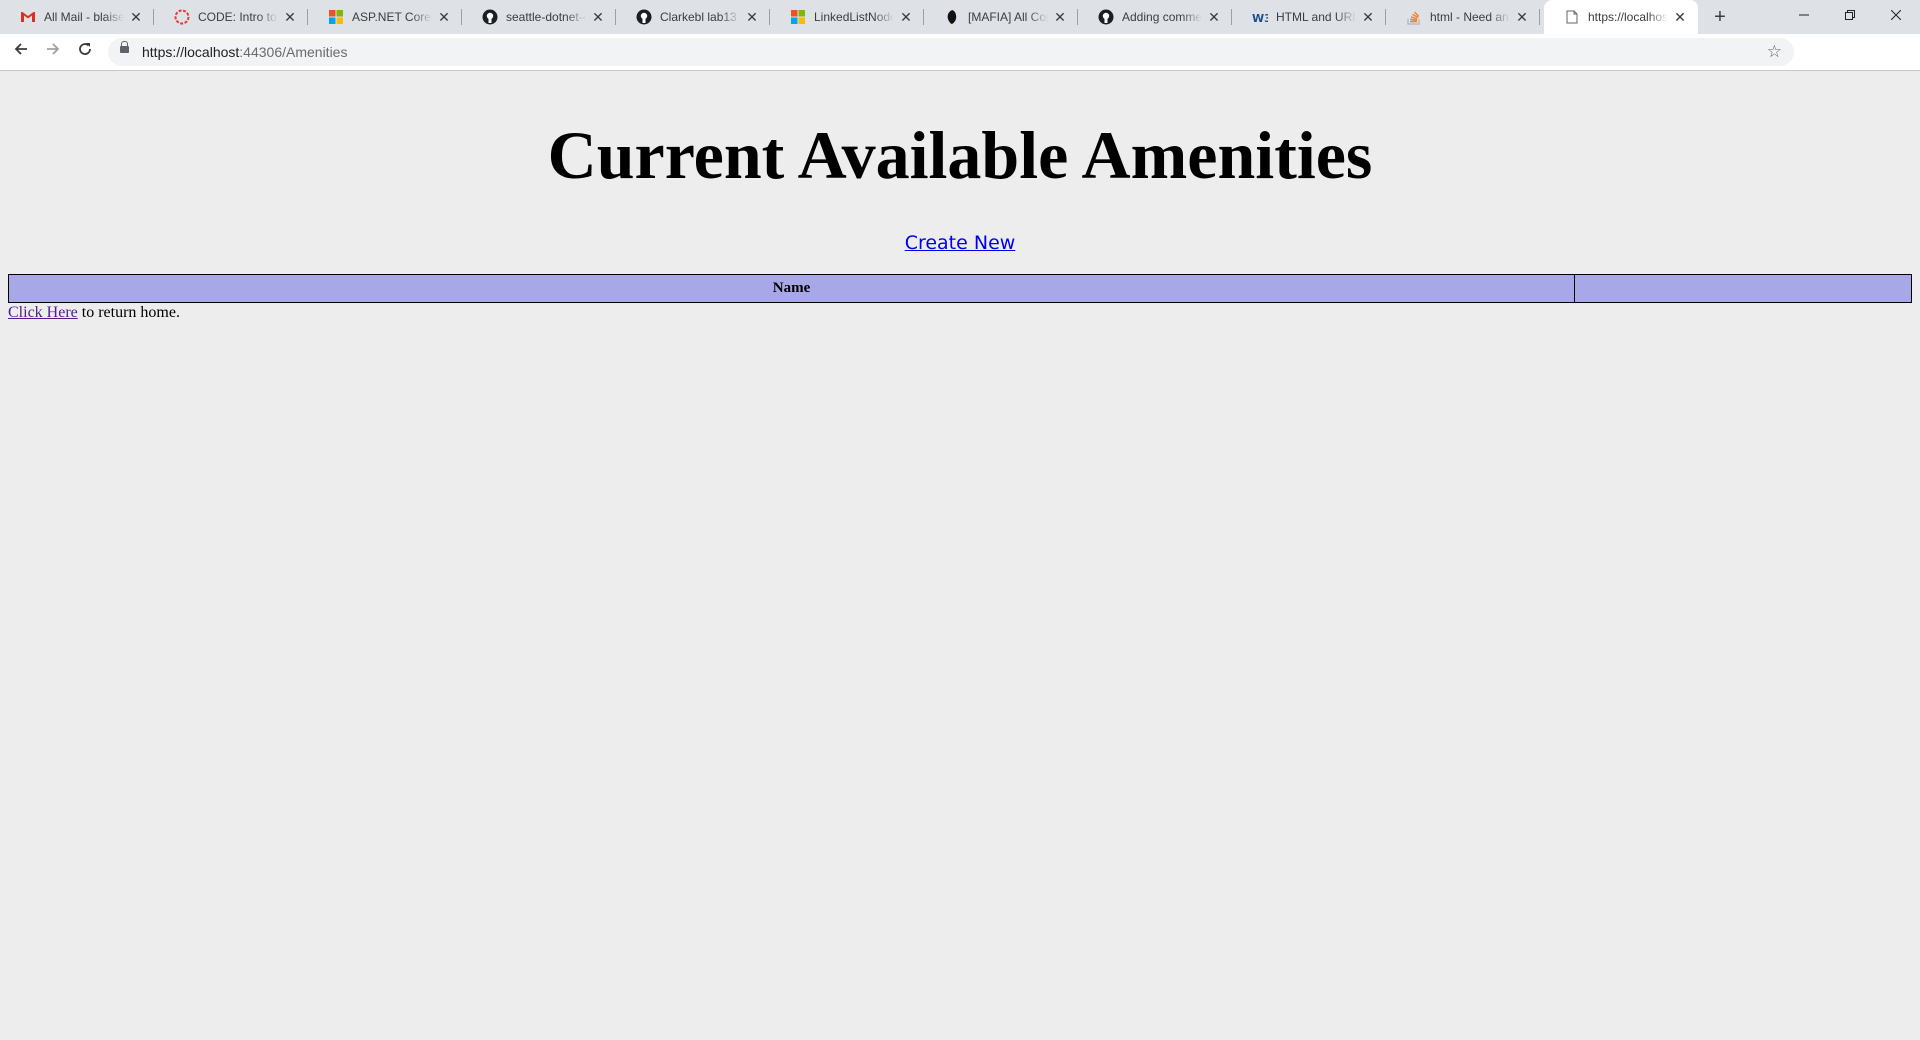 The width and height of the screenshot is (1920, 1040). I want to click on return-home-line: Click Here to return home., so click(94, 313).